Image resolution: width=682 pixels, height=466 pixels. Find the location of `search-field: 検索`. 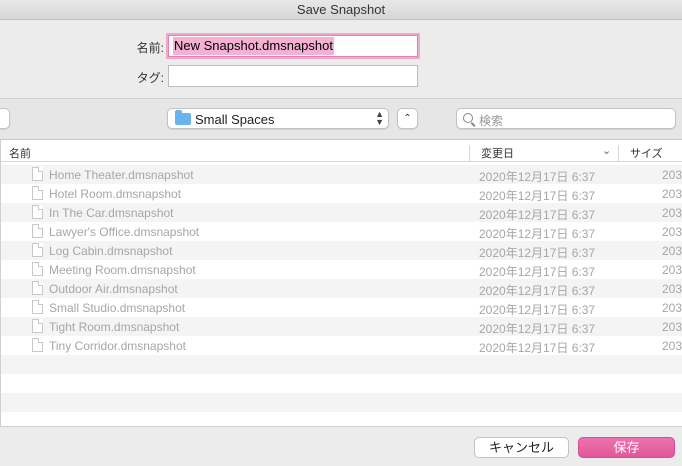

search-field: 検索 is located at coordinates (566, 118).